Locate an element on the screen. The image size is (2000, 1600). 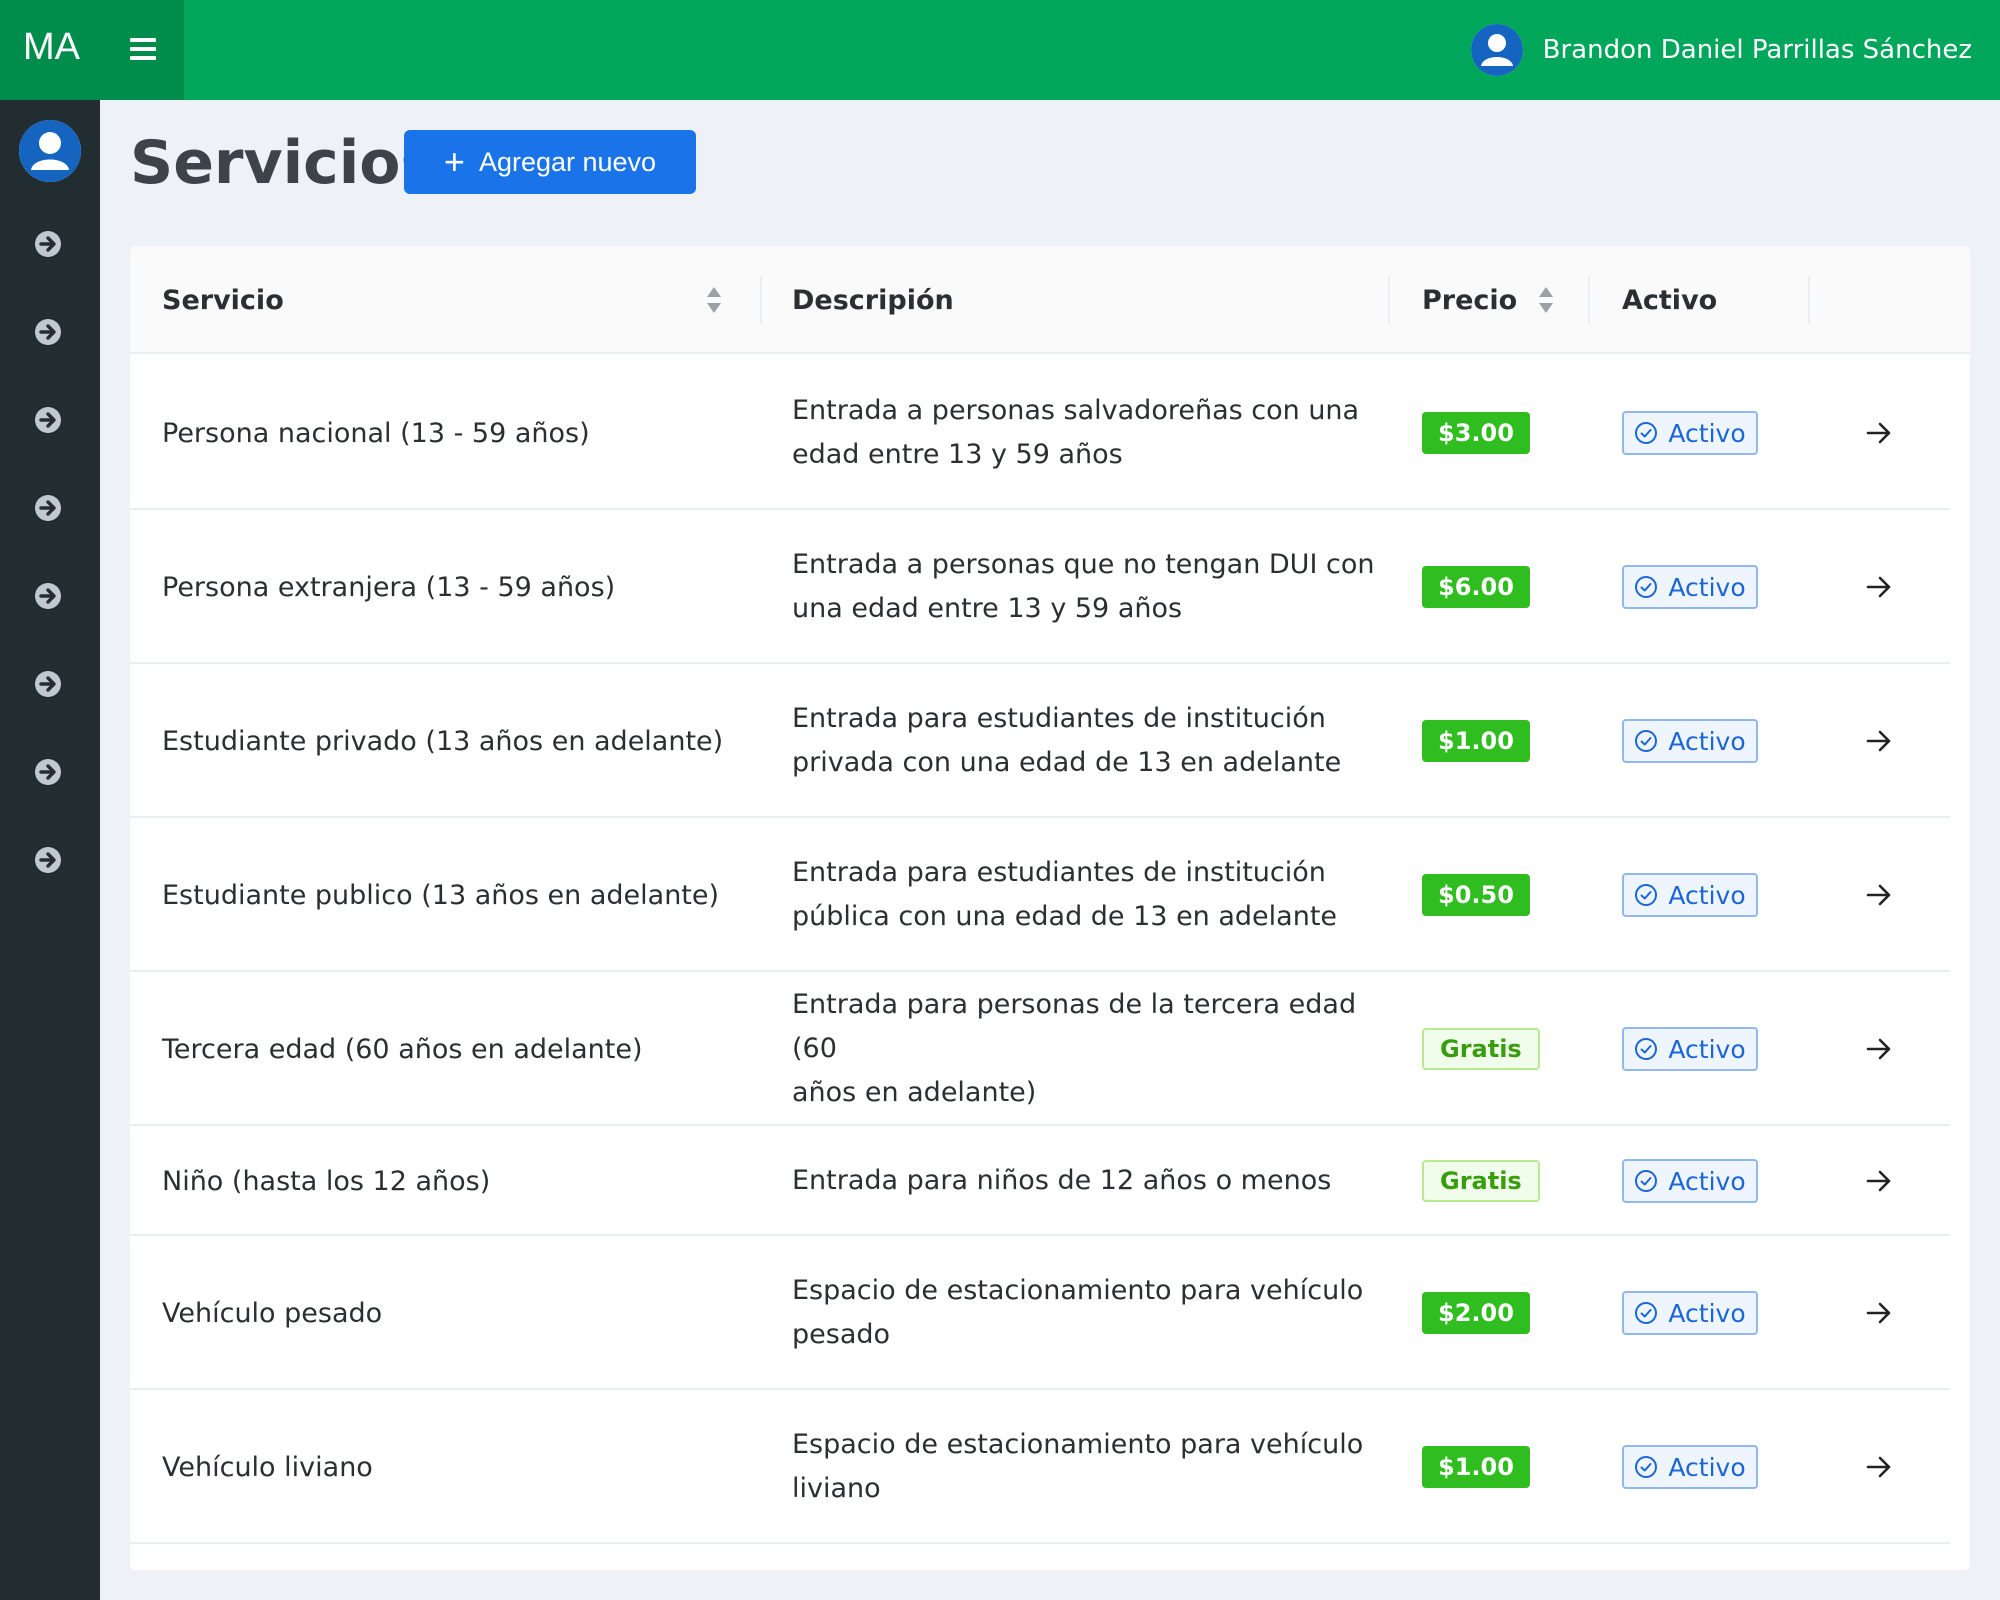
hamburger-menu-icon is located at coordinates (143, 49).